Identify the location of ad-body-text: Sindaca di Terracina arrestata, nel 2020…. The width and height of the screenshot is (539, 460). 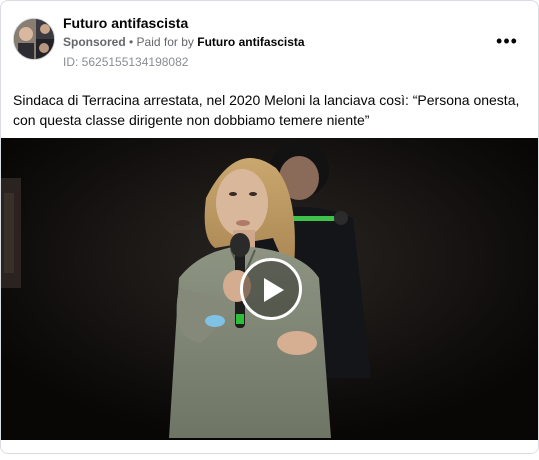
(266, 110).